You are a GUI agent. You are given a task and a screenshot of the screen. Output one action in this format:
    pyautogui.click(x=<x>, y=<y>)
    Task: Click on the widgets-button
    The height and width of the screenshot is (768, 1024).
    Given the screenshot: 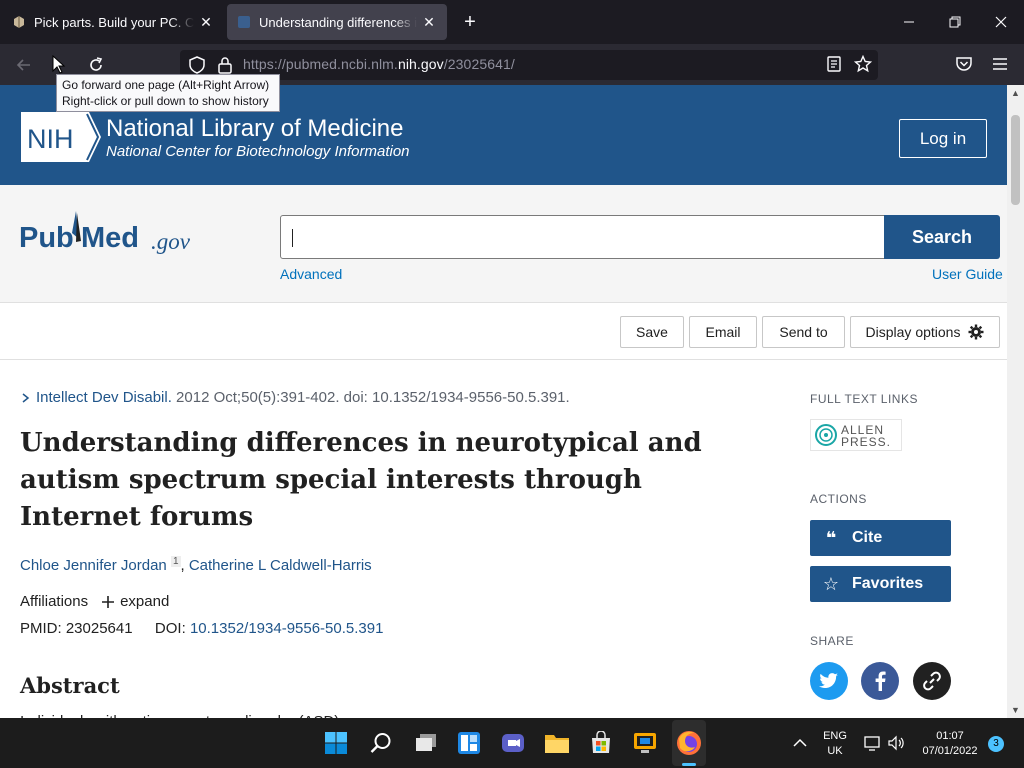 What is the action you would take?
    pyautogui.click(x=469, y=743)
    